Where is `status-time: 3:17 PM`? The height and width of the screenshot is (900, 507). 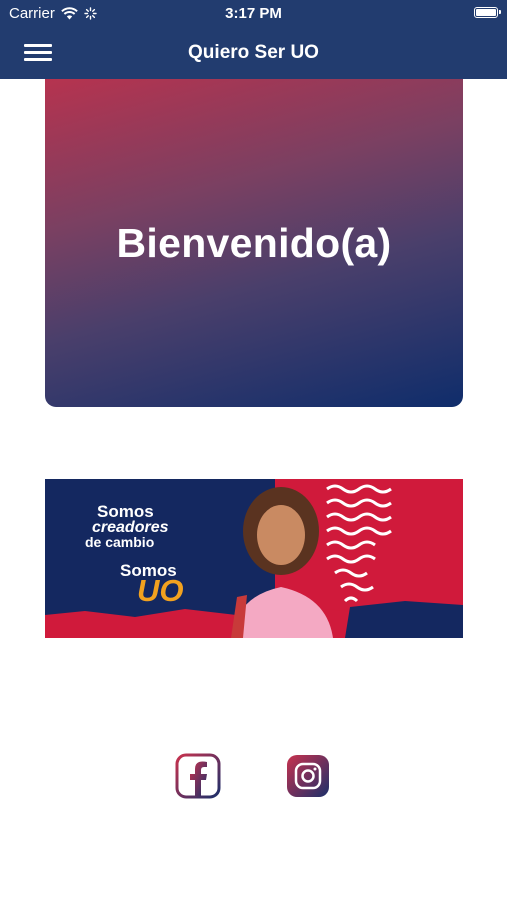
status-time: 3:17 PM is located at coordinates (253, 13).